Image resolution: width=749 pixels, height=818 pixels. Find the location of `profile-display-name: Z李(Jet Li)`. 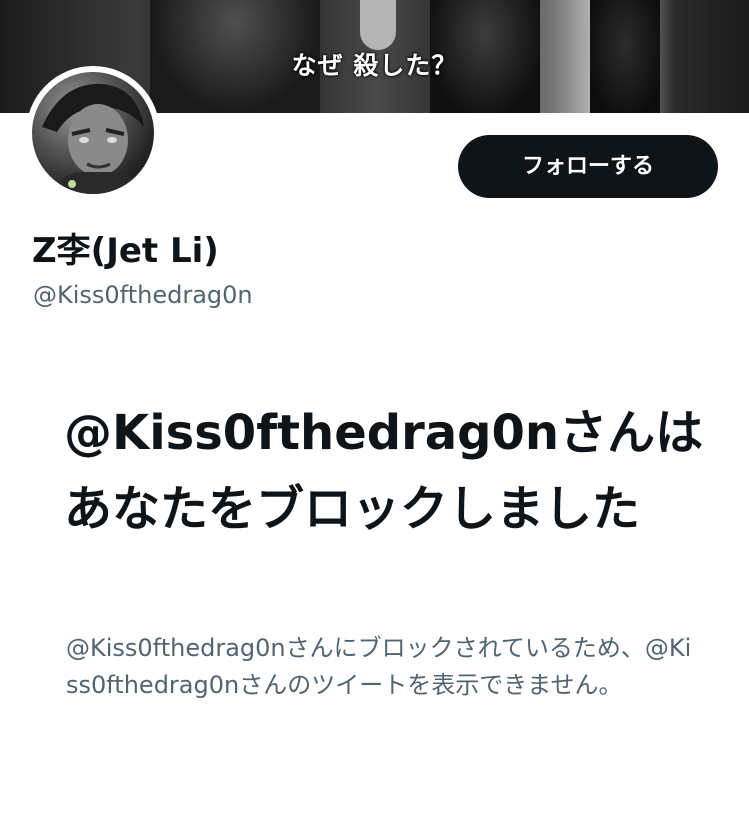

profile-display-name: Z李(Jet Li) is located at coordinates (125, 251).